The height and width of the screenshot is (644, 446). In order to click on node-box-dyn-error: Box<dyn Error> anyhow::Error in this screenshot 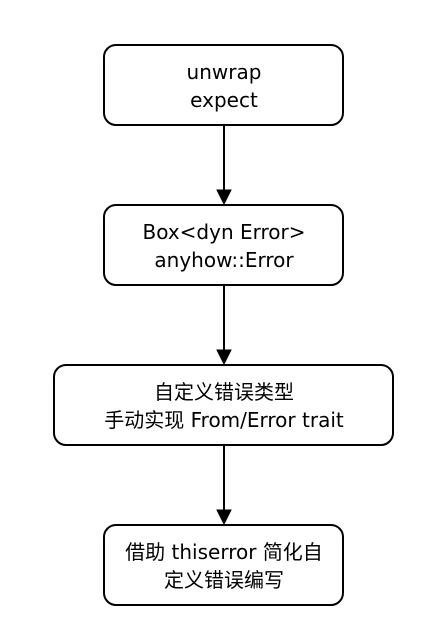, I will do `click(223, 245)`.